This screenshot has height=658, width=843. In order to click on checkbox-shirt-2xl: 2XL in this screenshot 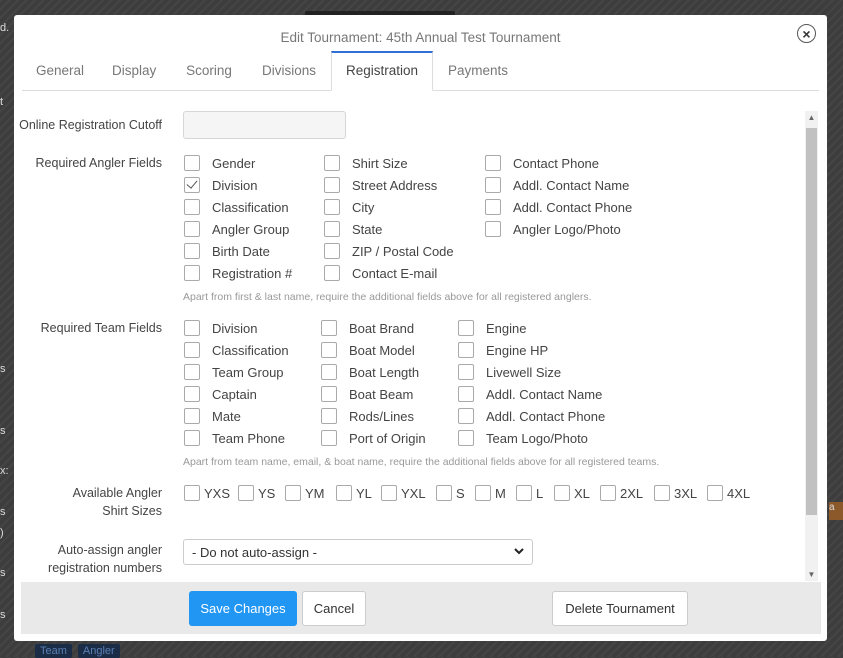, I will do `click(621, 493)`.